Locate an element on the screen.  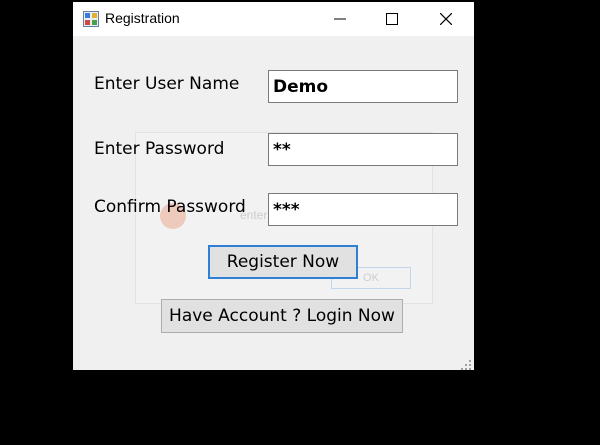
resize-grip-icon is located at coordinates (466, 363).